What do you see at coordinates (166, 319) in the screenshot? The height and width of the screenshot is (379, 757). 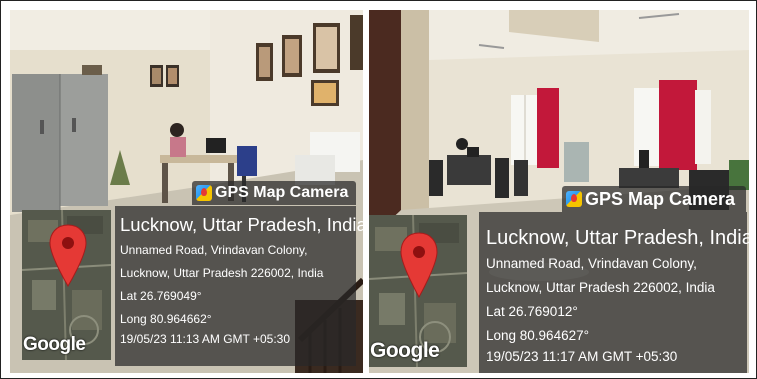 I see `longitude: Long 80.964662°` at bounding box center [166, 319].